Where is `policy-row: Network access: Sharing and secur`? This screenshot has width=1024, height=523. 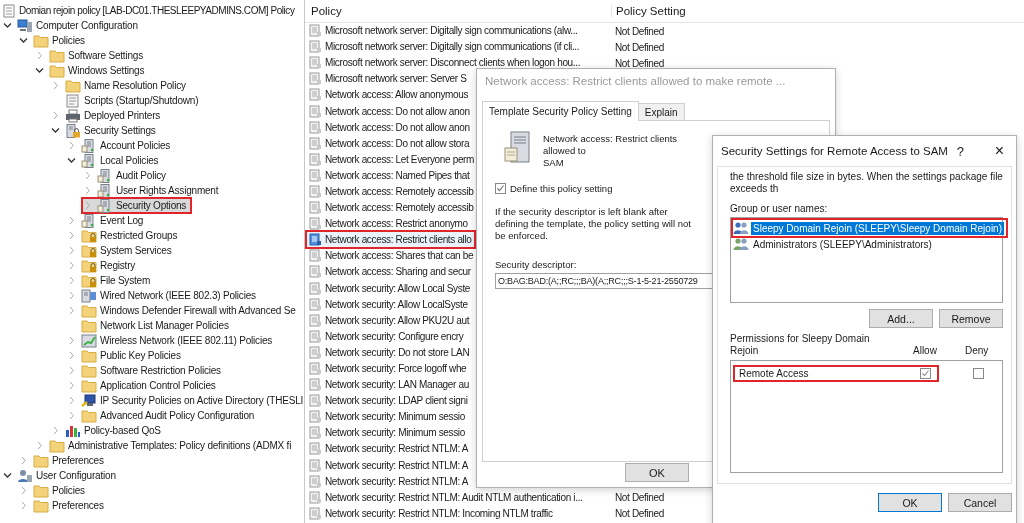 policy-row: Network access: Sharing and secur is located at coordinates (390, 272).